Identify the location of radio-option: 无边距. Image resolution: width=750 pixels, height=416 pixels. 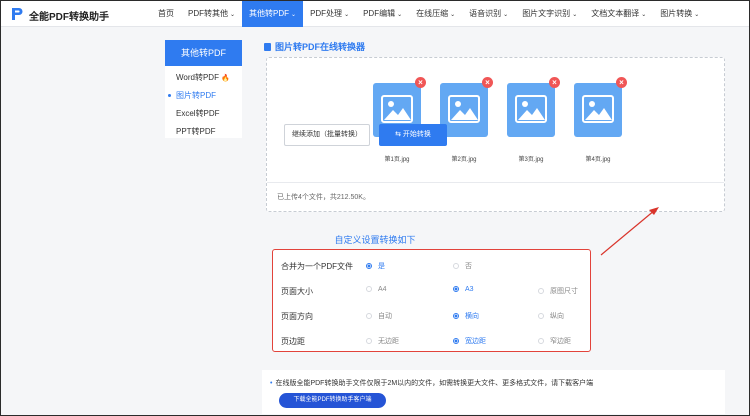
(382, 341).